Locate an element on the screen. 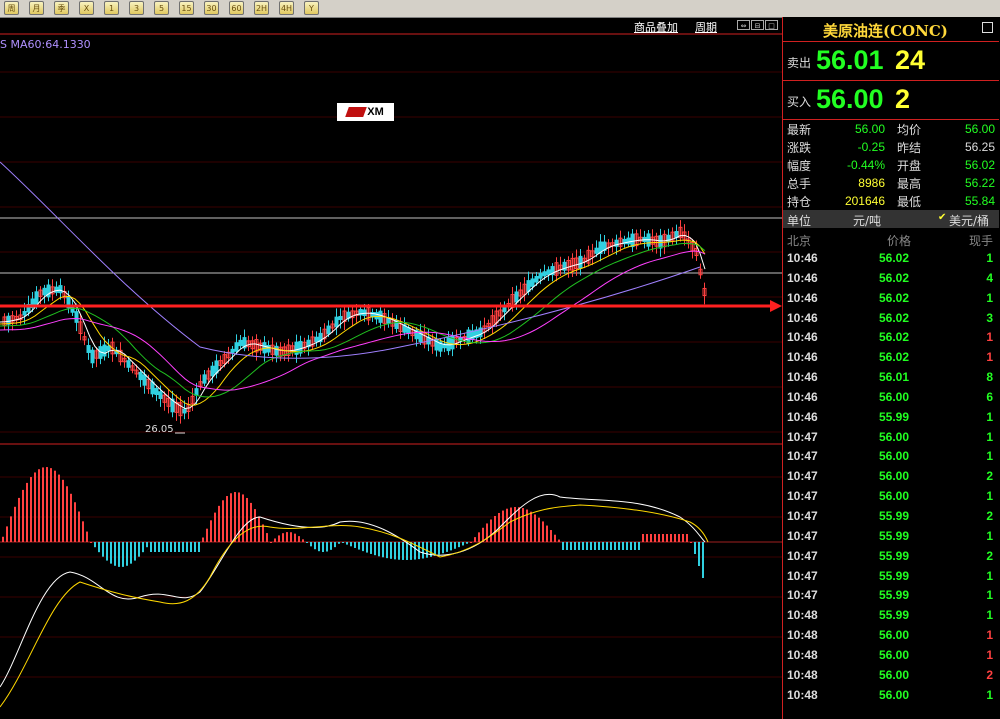 The width and height of the screenshot is (1000, 719). quote-label: 最高 is located at coordinates (909, 184).